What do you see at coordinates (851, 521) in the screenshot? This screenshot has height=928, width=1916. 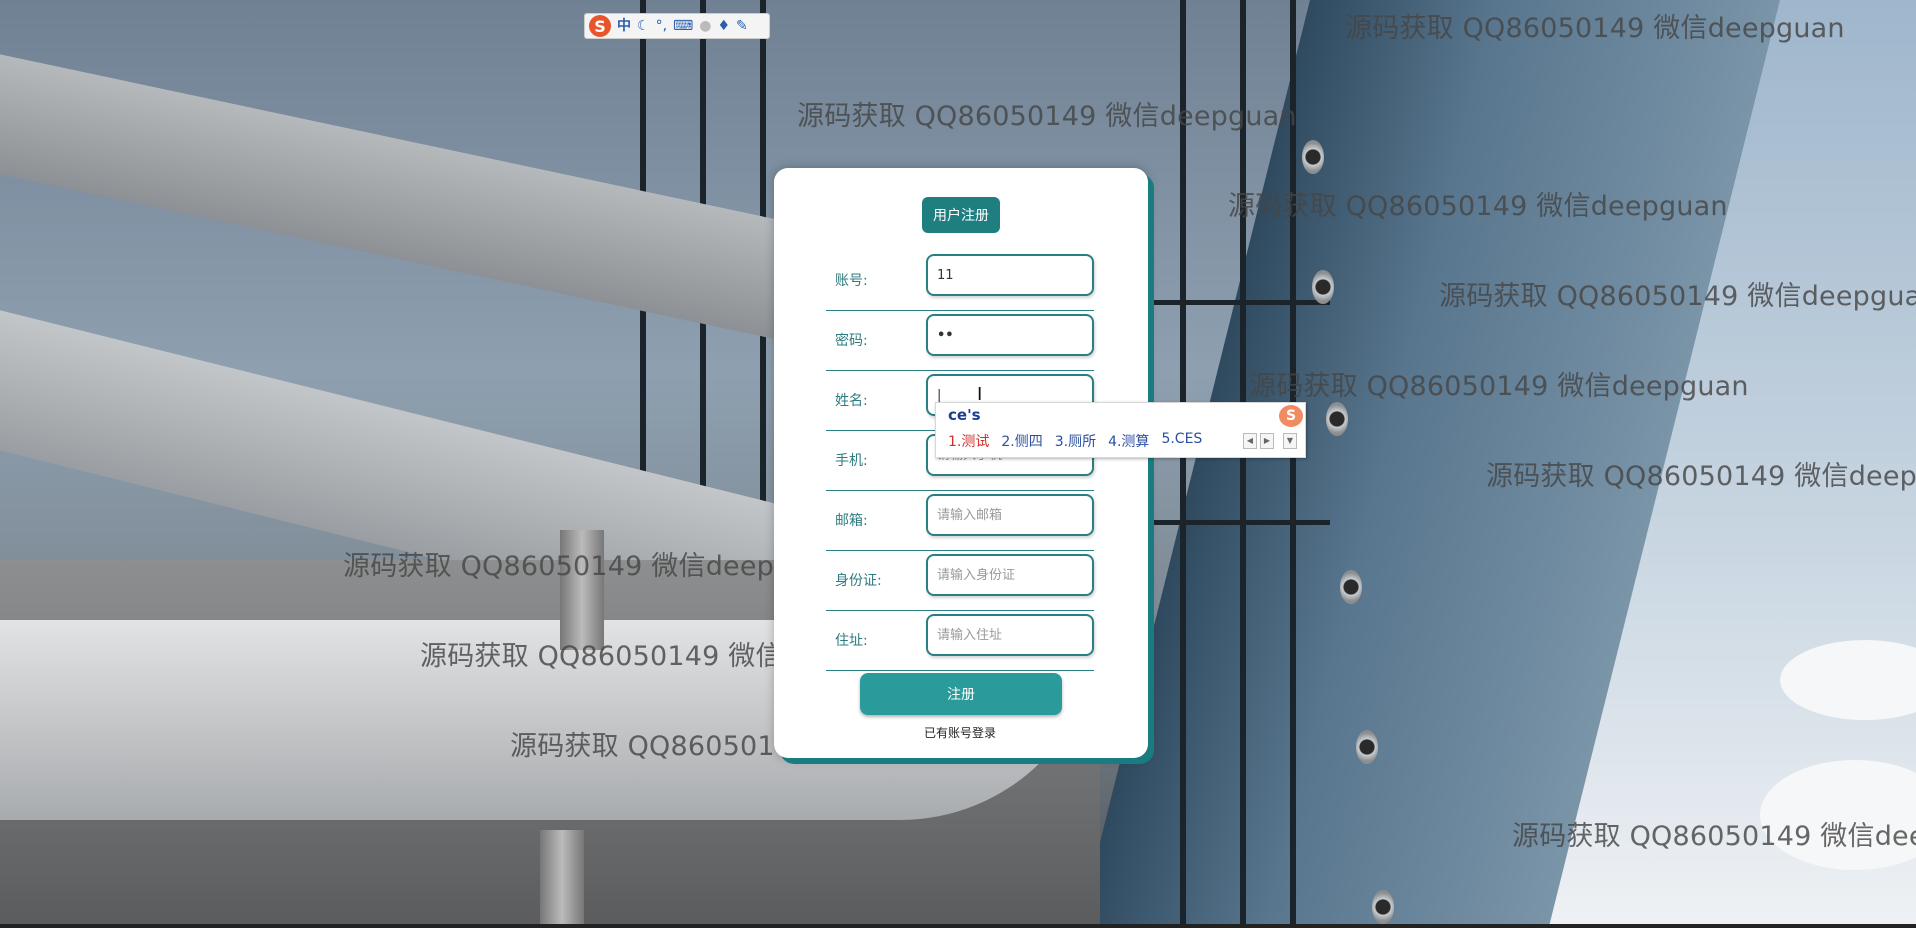 I see `email-label: 邮箱:` at bounding box center [851, 521].